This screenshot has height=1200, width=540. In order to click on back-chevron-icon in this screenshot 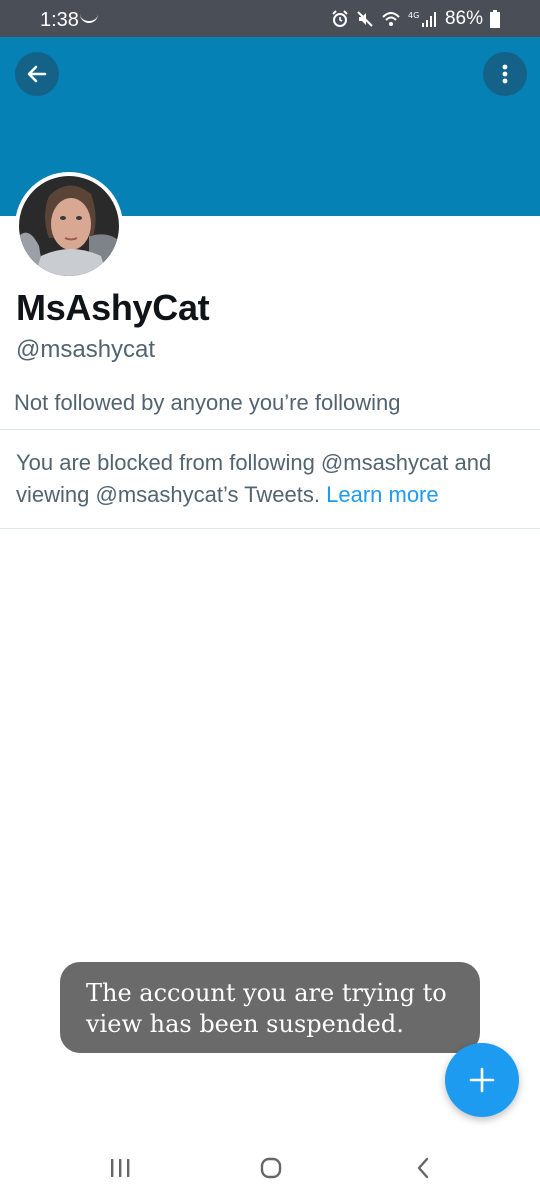, I will do `click(423, 1168)`.